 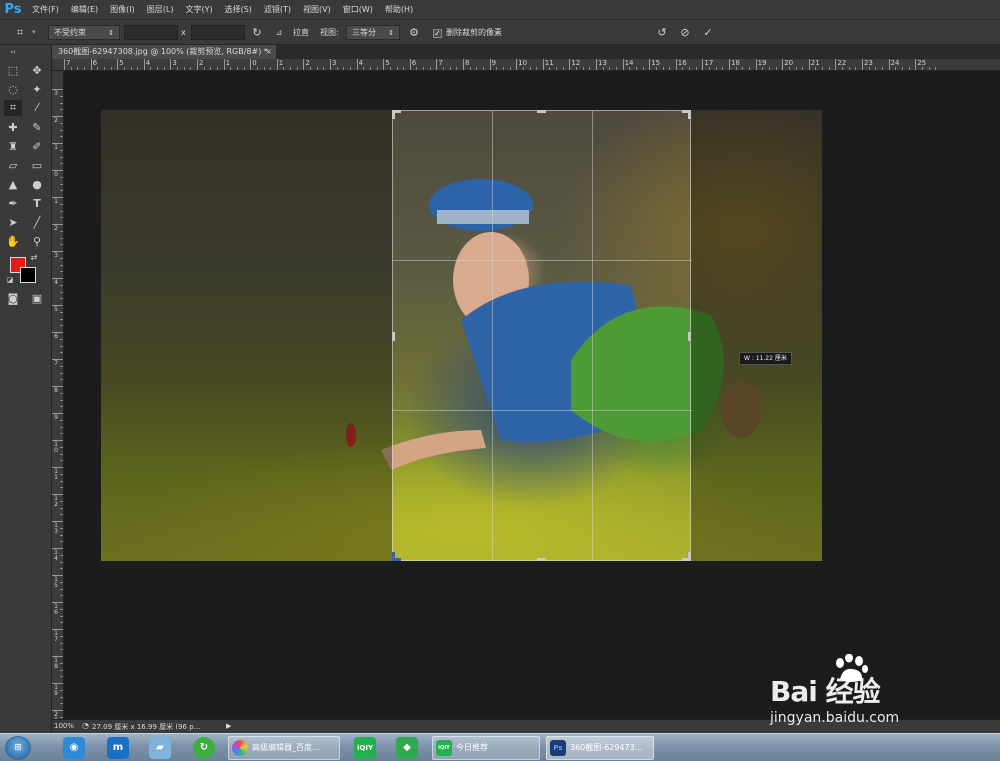 I want to click on status-menu-arrow-icon: ▶, so click(x=228, y=726).